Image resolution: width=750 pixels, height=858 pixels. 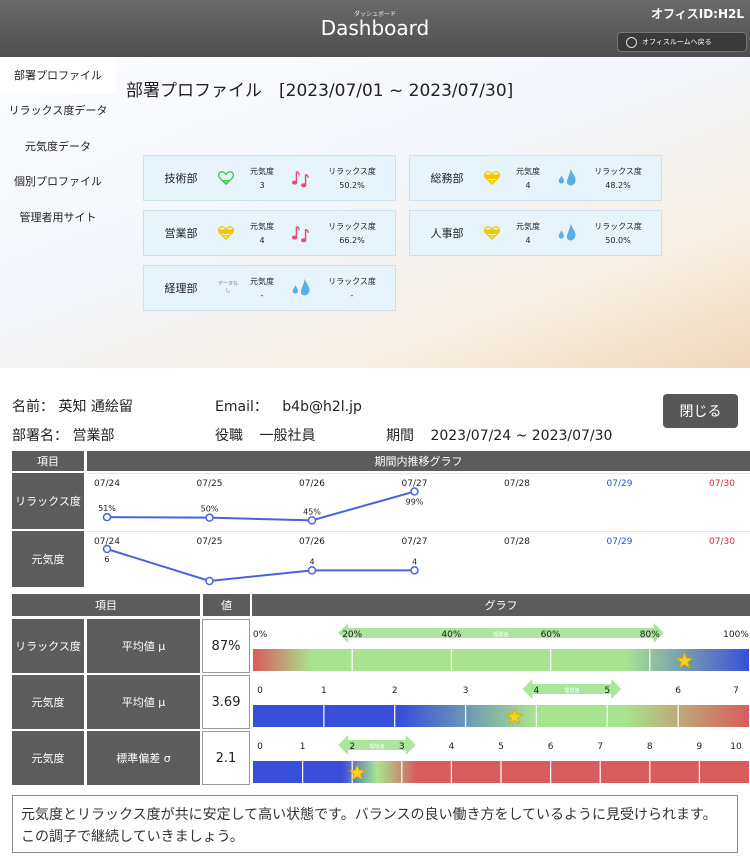 I want to click on trend-relax-label: リラックス度, so click(x=48, y=501).